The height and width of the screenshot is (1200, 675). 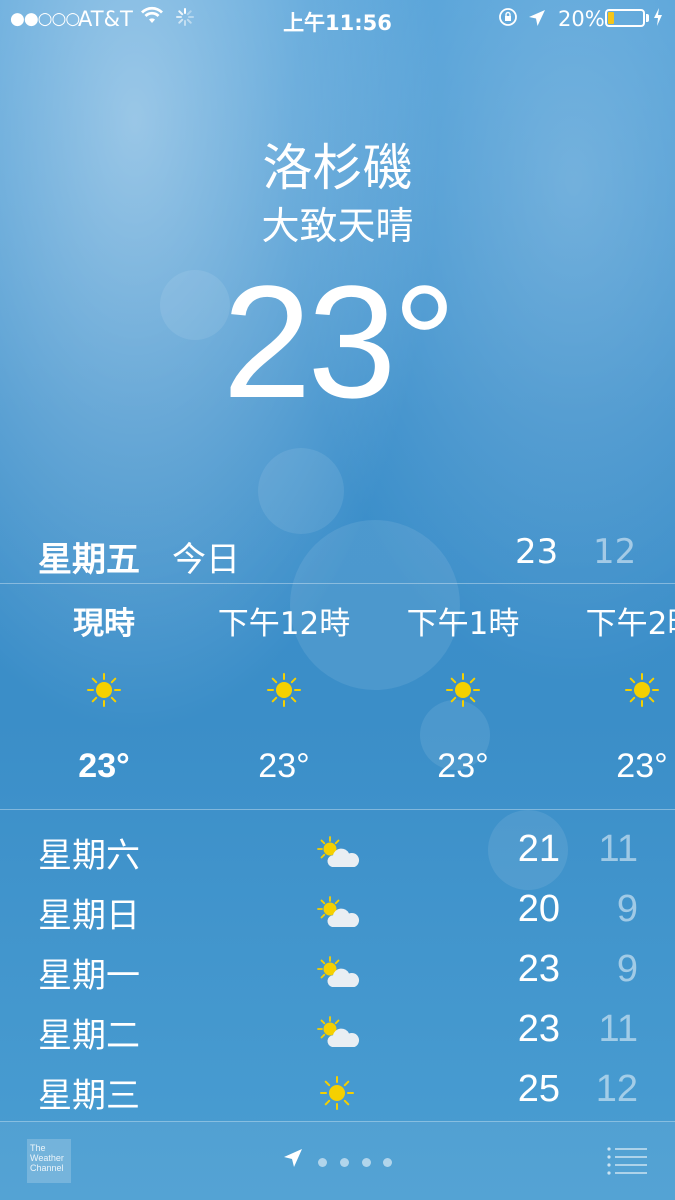 What do you see at coordinates (537, 552) in the screenshot?
I see `today-high: 23` at bounding box center [537, 552].